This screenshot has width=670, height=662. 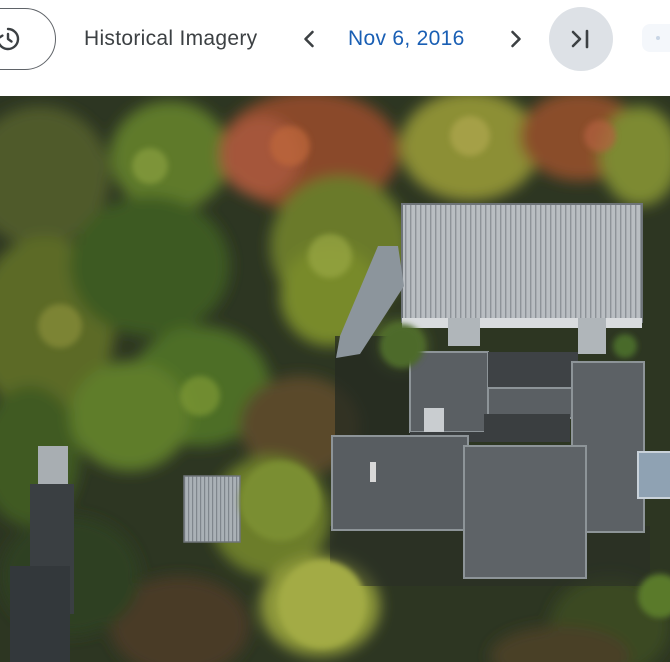 I want to click on previous-date-button, so click(x=309, y=39).